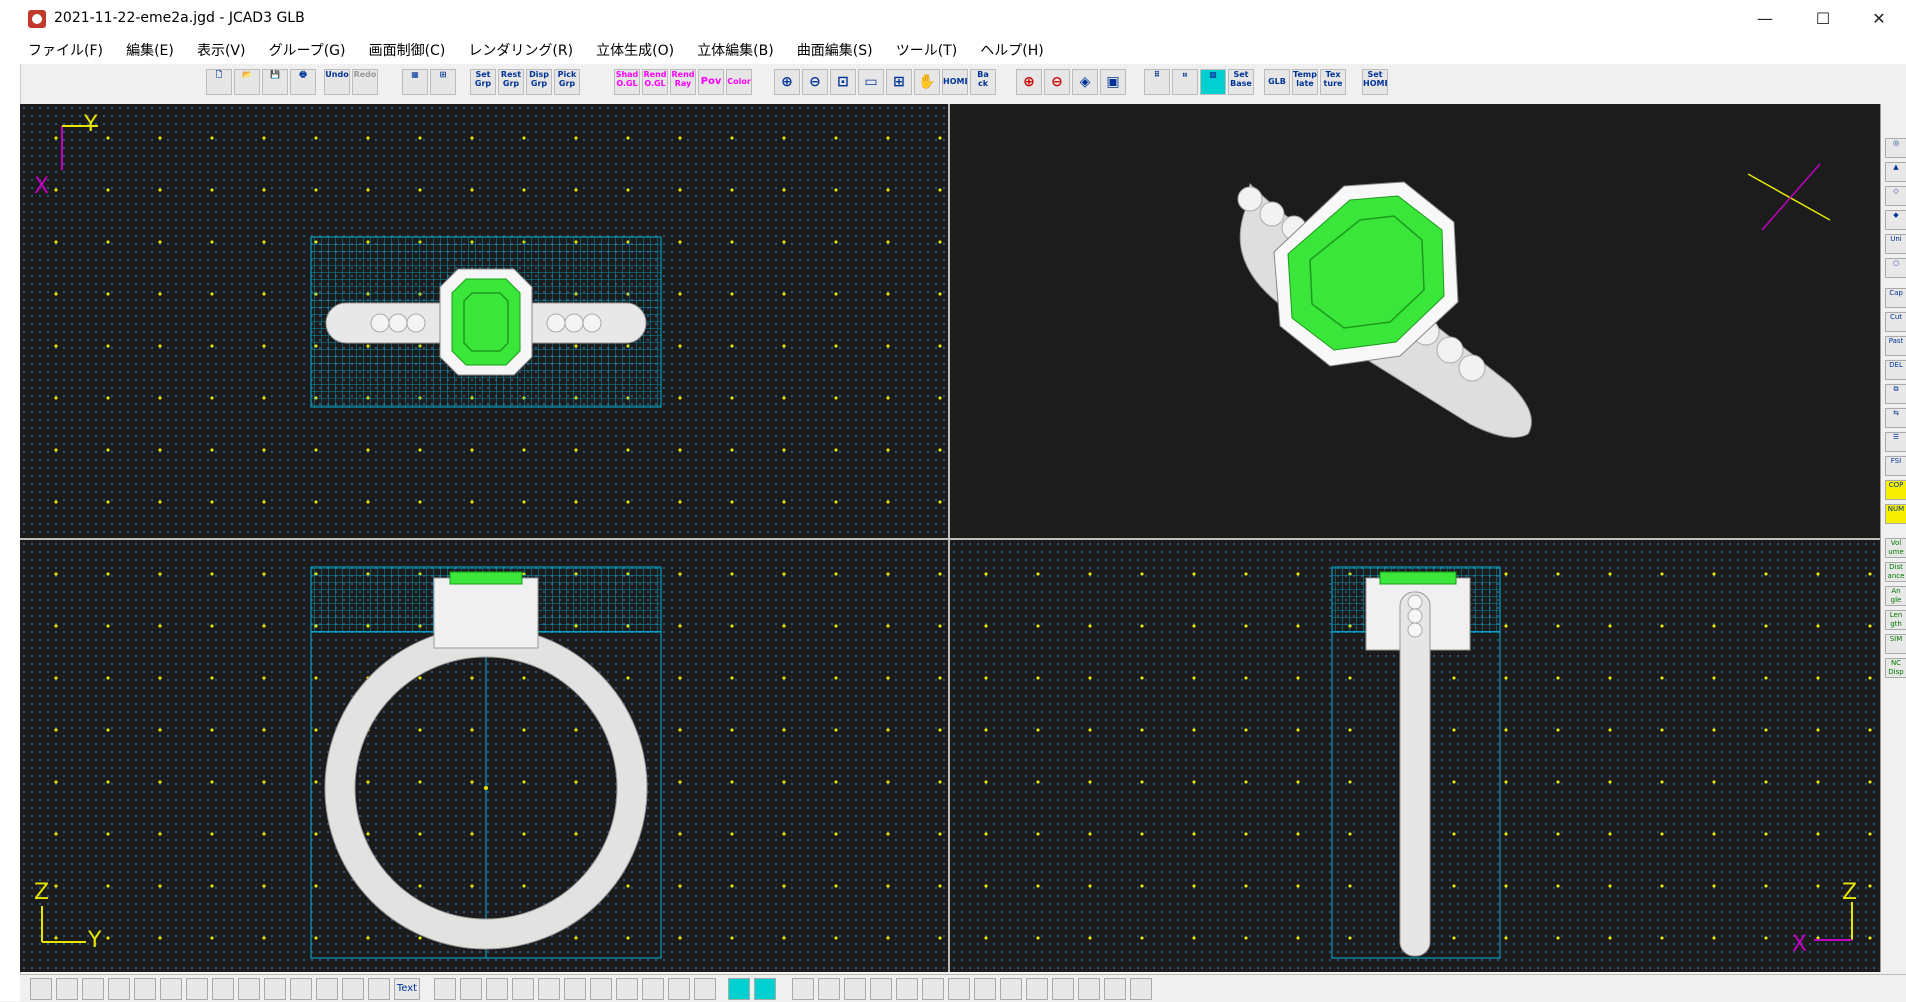 Image resolution: width=1906 pixels, height=1002 pixels. I want to click on new-file-icon: 🗋, so click(219, 82).